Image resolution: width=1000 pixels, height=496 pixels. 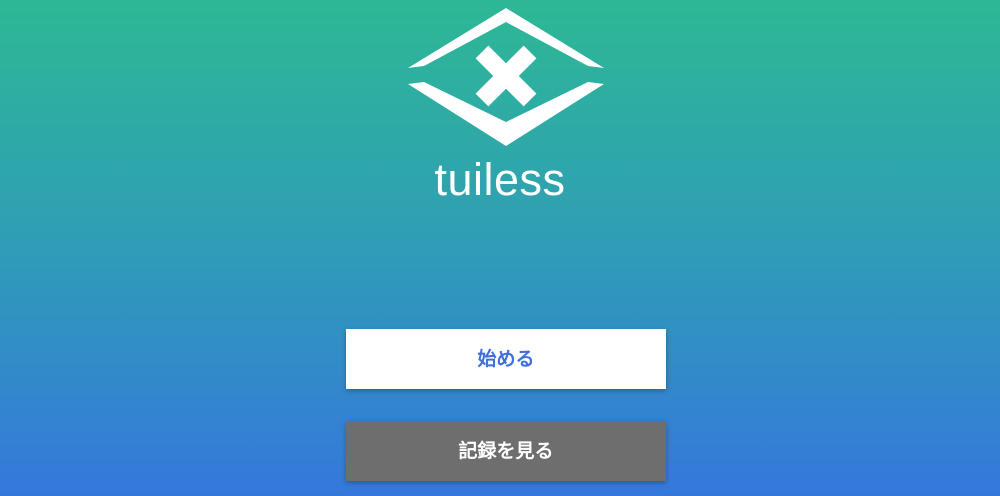 What do you see at coordinates (506, 359) in the screenshot?
I see `start-button: 始める` at bounding box center [506, 359].